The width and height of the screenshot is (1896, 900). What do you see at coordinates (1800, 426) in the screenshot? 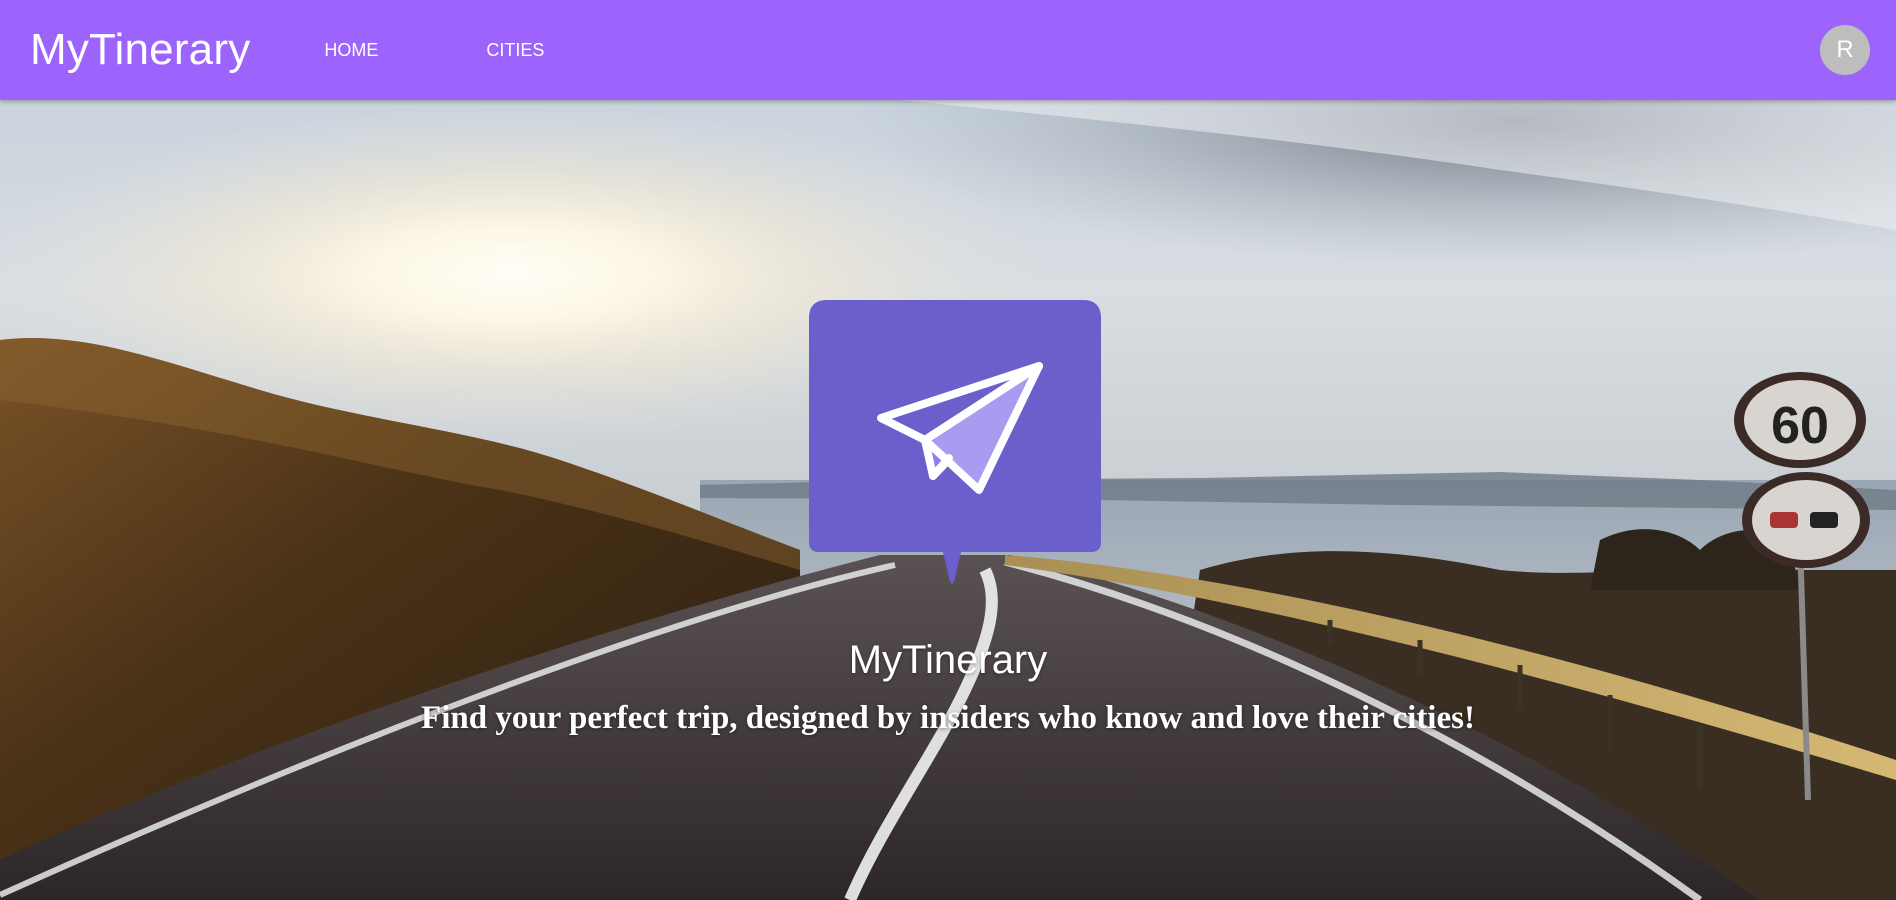
I see `svg-text: 60` at bounding box center [1800, 426].